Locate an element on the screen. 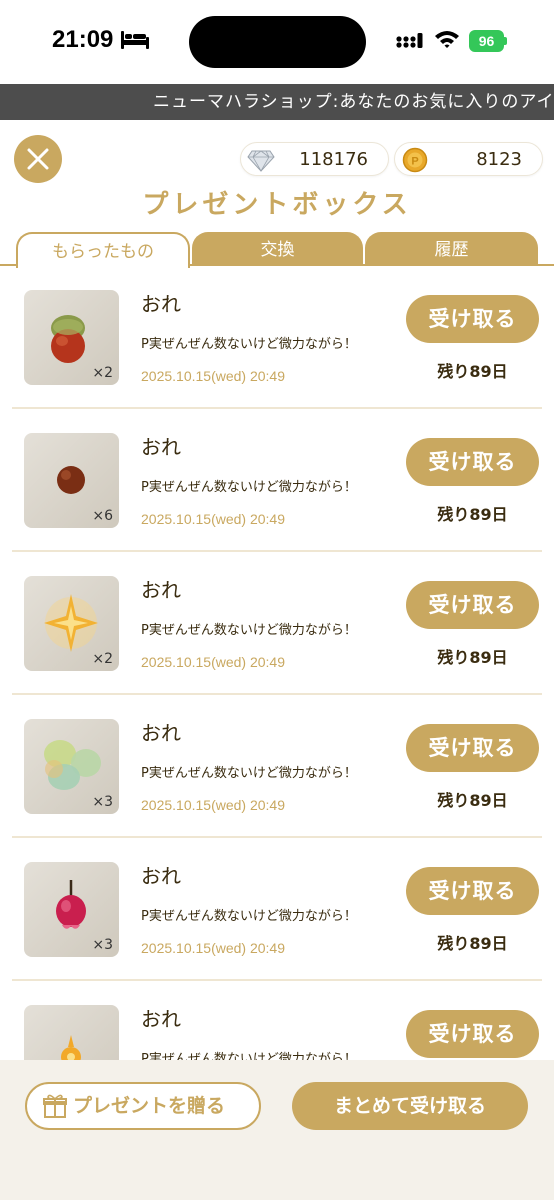  gem-count: 118176 is located at coordinates (333, 159).